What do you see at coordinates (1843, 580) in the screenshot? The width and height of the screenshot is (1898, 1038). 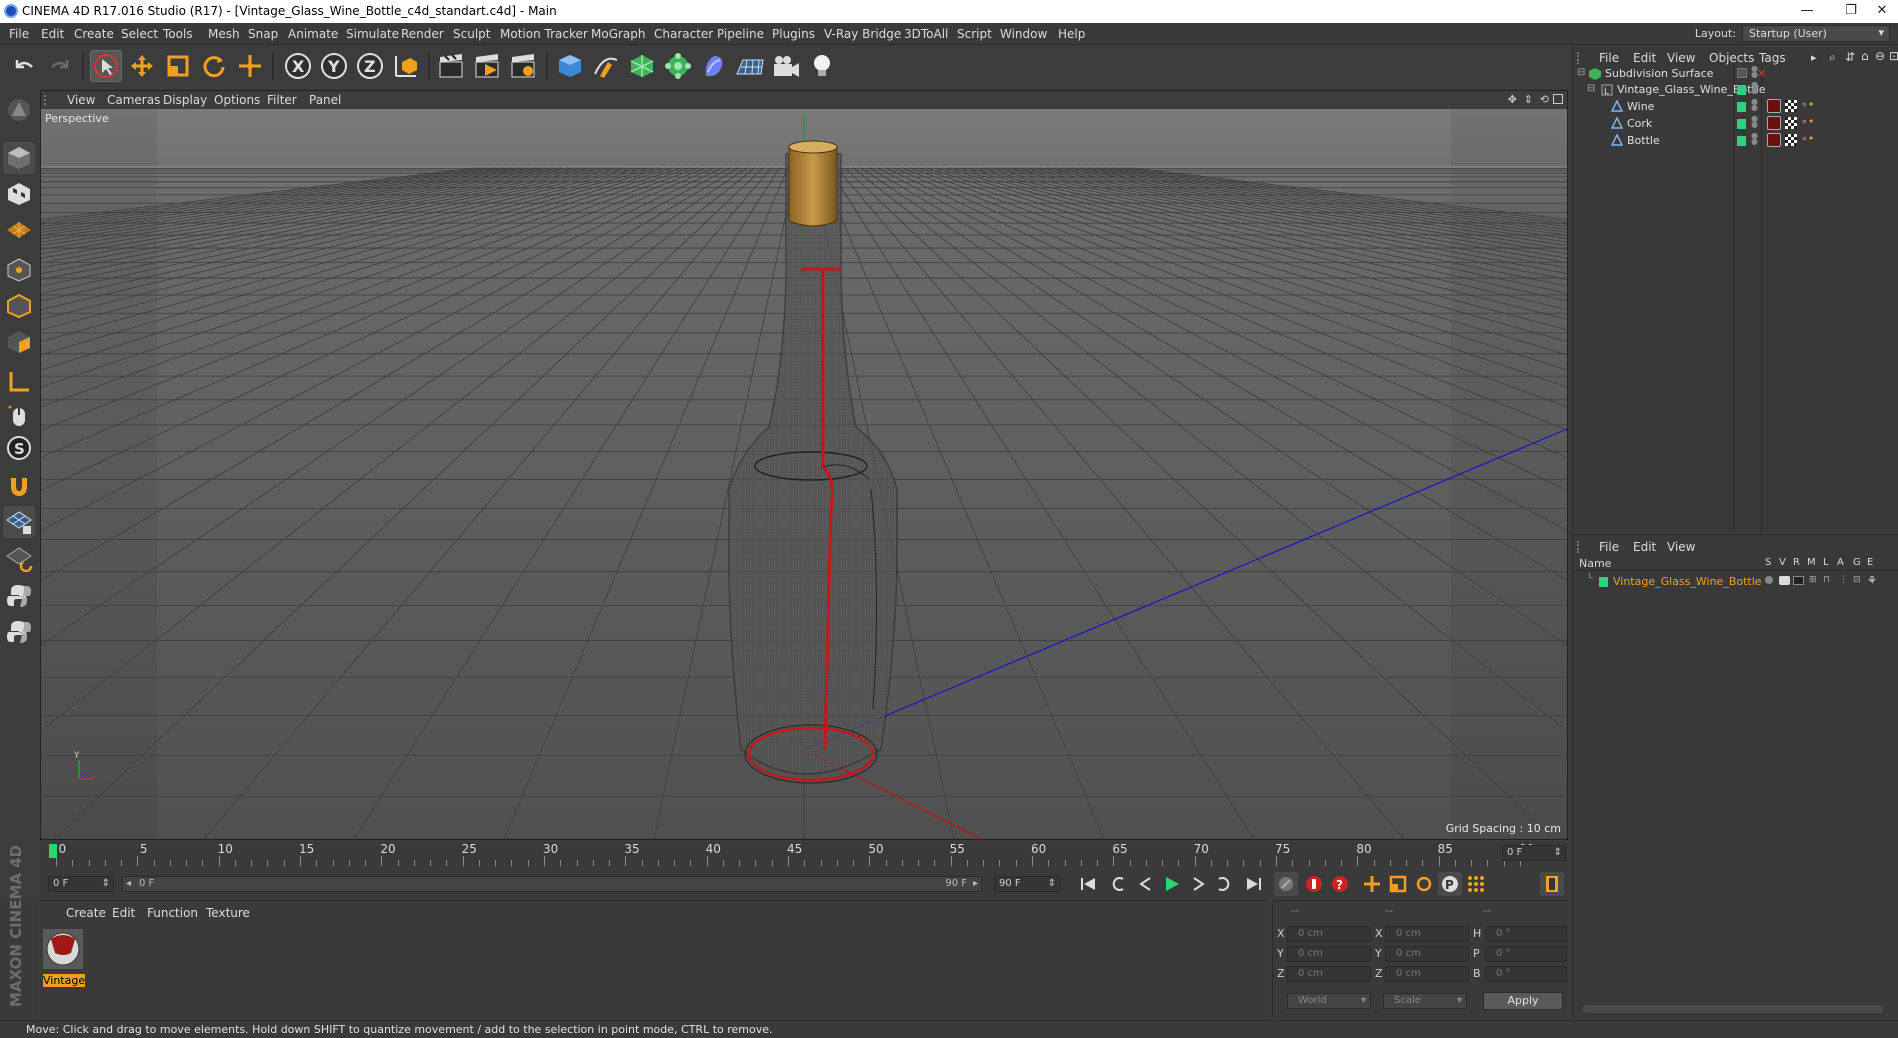 I see `animation-icon: ⋮` at bounding box center [1843, 580].